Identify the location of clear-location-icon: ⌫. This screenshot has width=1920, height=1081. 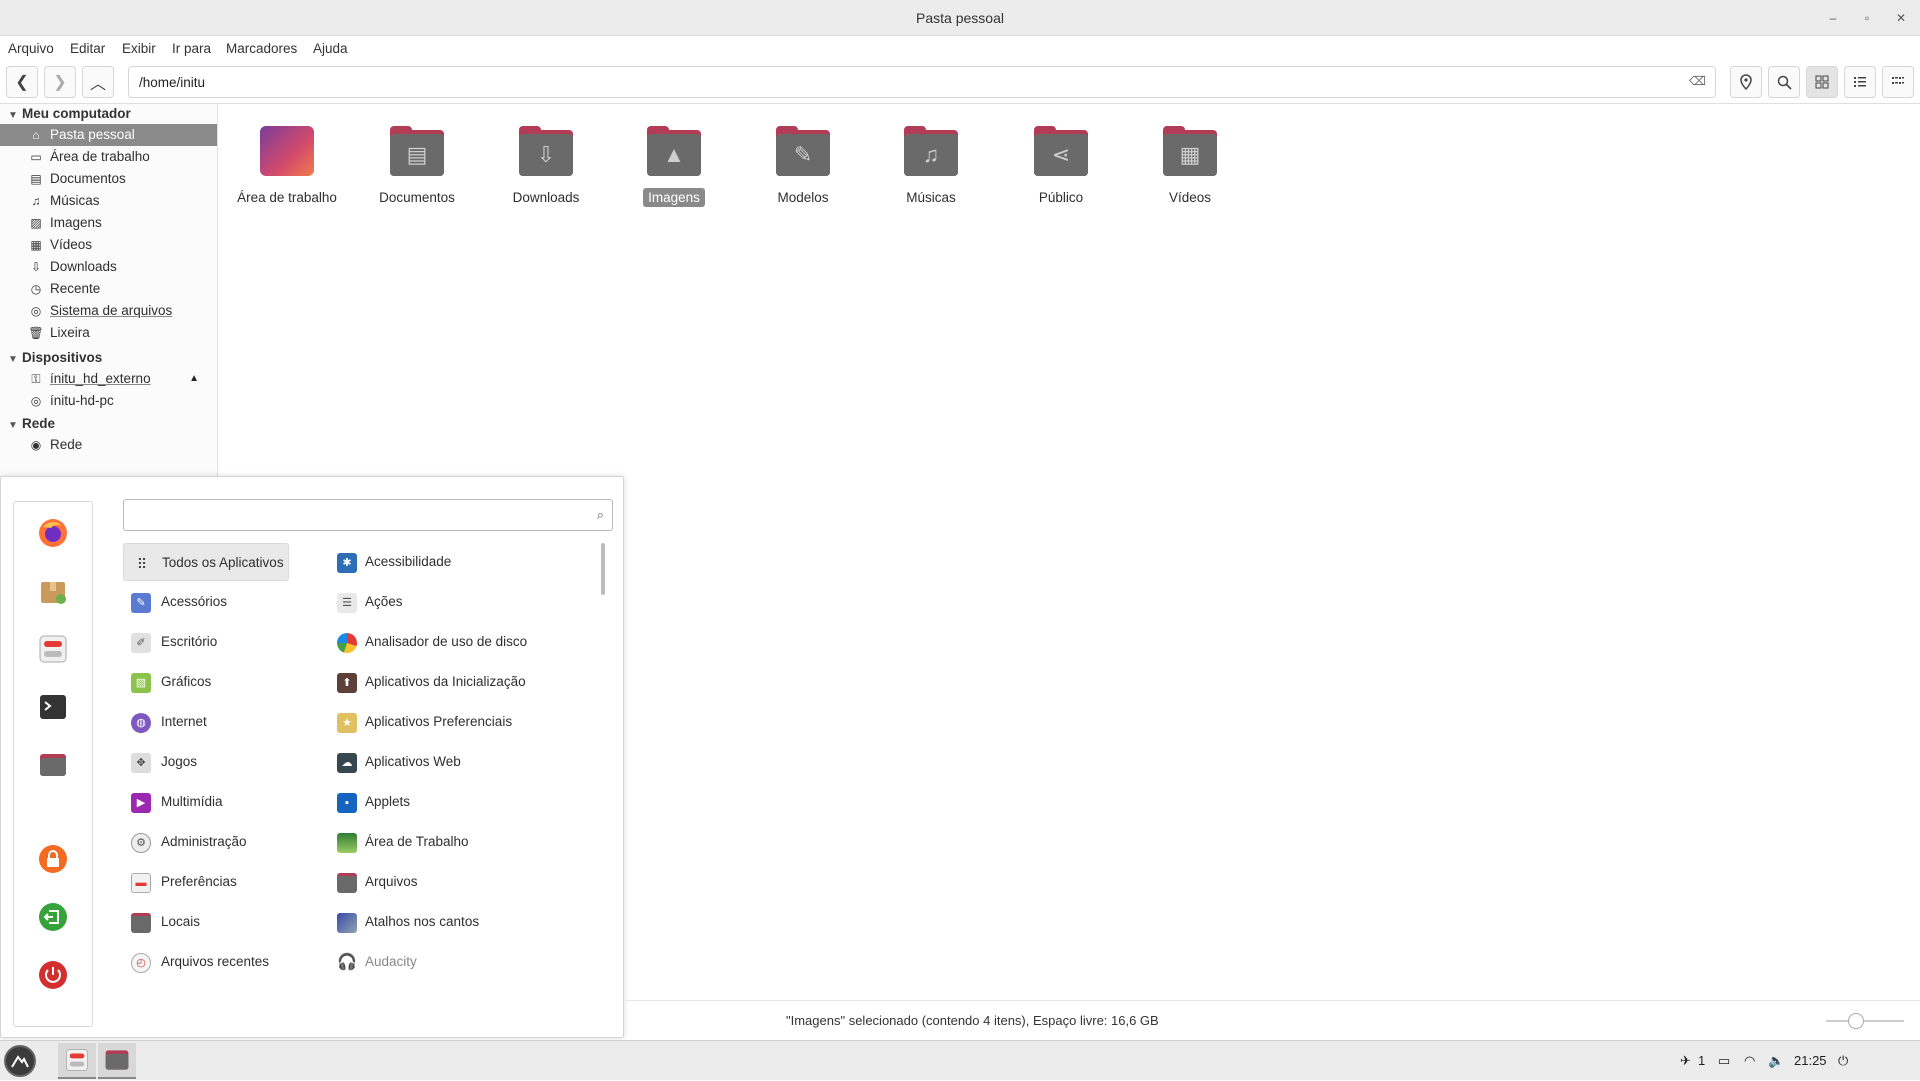
(1698, 82).